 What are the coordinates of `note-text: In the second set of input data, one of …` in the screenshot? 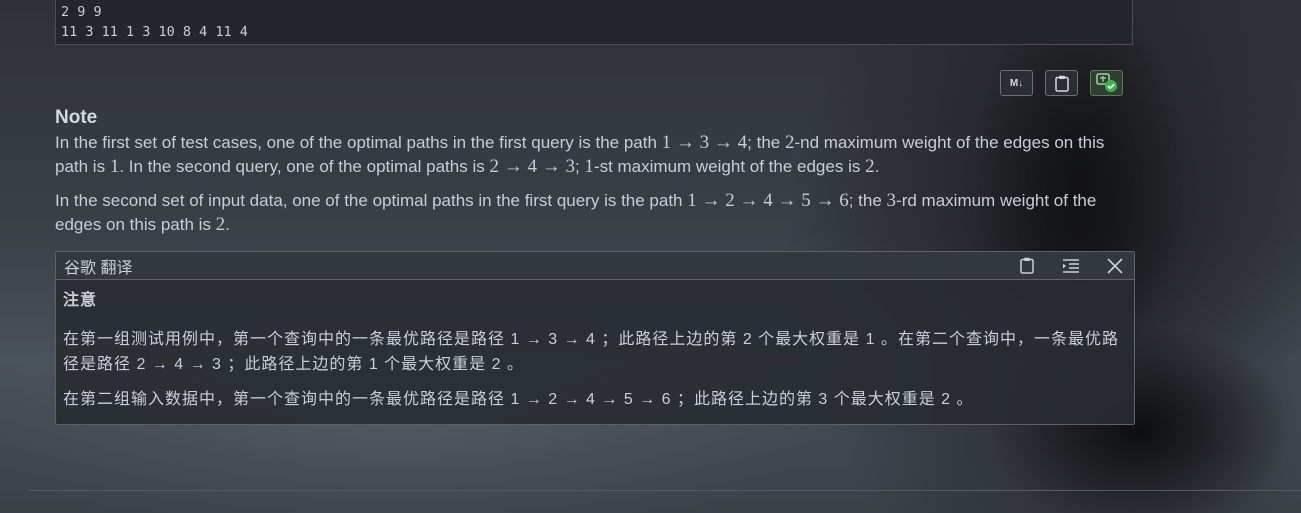 It's located at (371, 200).